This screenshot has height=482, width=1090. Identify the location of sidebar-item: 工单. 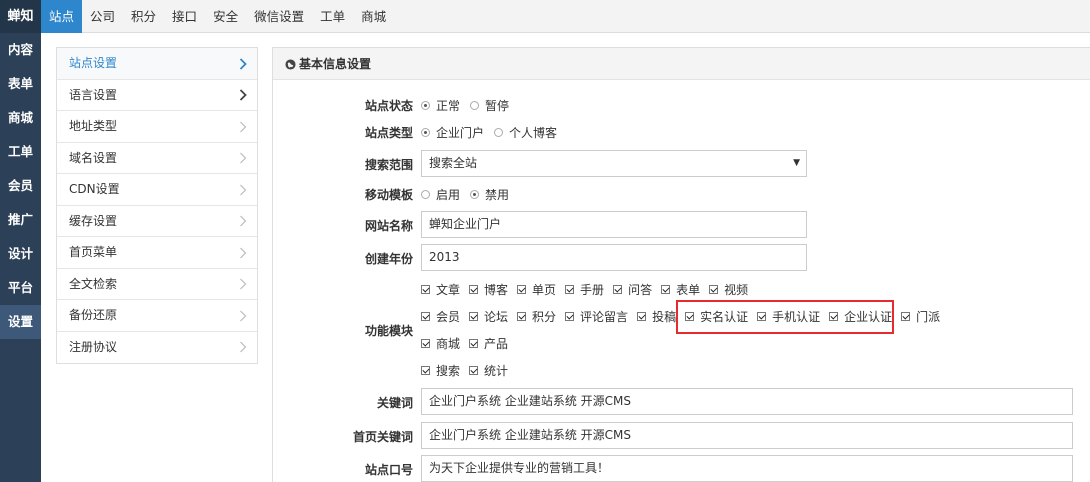
(20, 152).